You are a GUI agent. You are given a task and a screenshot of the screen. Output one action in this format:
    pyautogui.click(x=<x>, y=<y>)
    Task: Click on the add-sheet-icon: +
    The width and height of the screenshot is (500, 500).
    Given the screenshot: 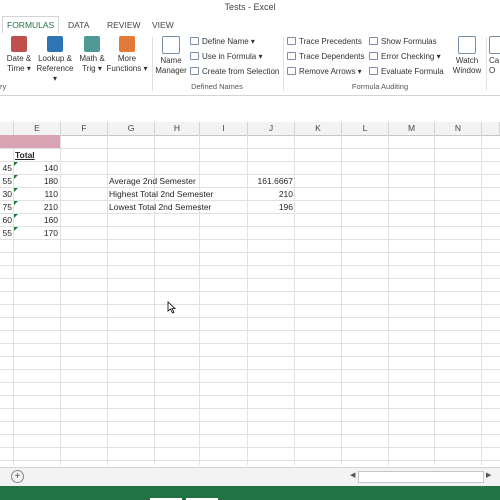 What is the action you would take?
    pyautogui.click(x=17, y=476)
    